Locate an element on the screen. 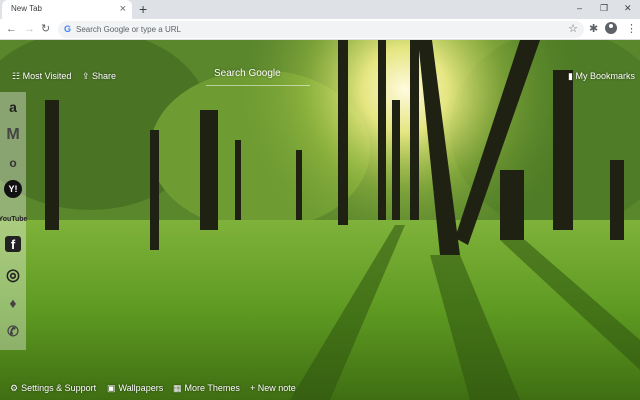  twitter-icon: ♦ is located at coordinates (13, 303).